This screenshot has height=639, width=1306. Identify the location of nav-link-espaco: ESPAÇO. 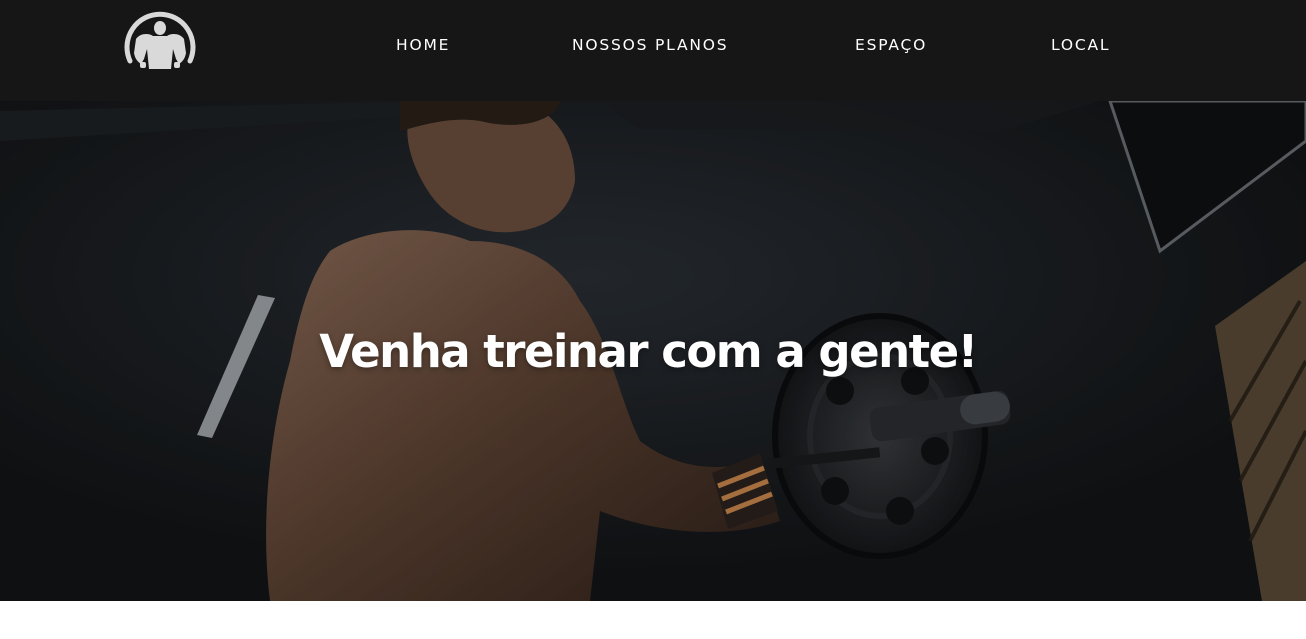
(891, 45).